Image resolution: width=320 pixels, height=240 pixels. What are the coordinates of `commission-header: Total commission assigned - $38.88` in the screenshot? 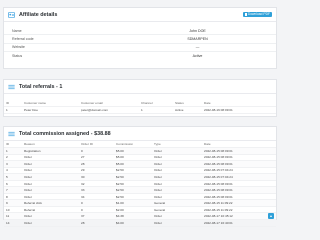 It's located at (140, 134).